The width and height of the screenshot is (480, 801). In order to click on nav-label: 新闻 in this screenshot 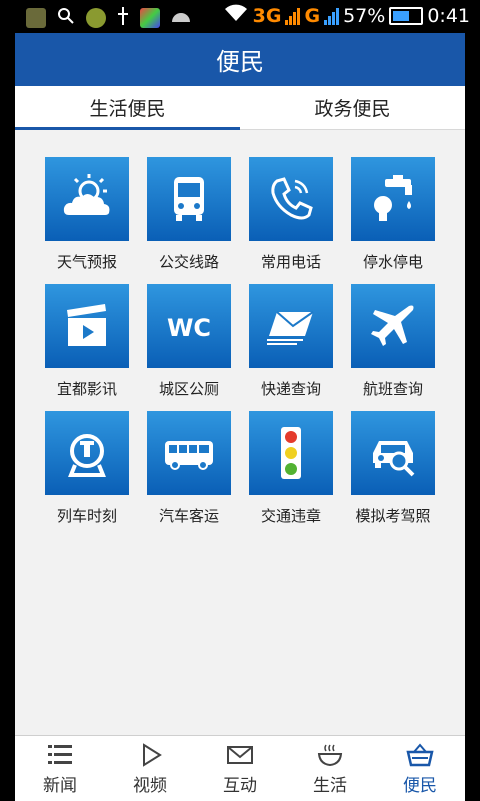, I will do `click(60, 785)`.